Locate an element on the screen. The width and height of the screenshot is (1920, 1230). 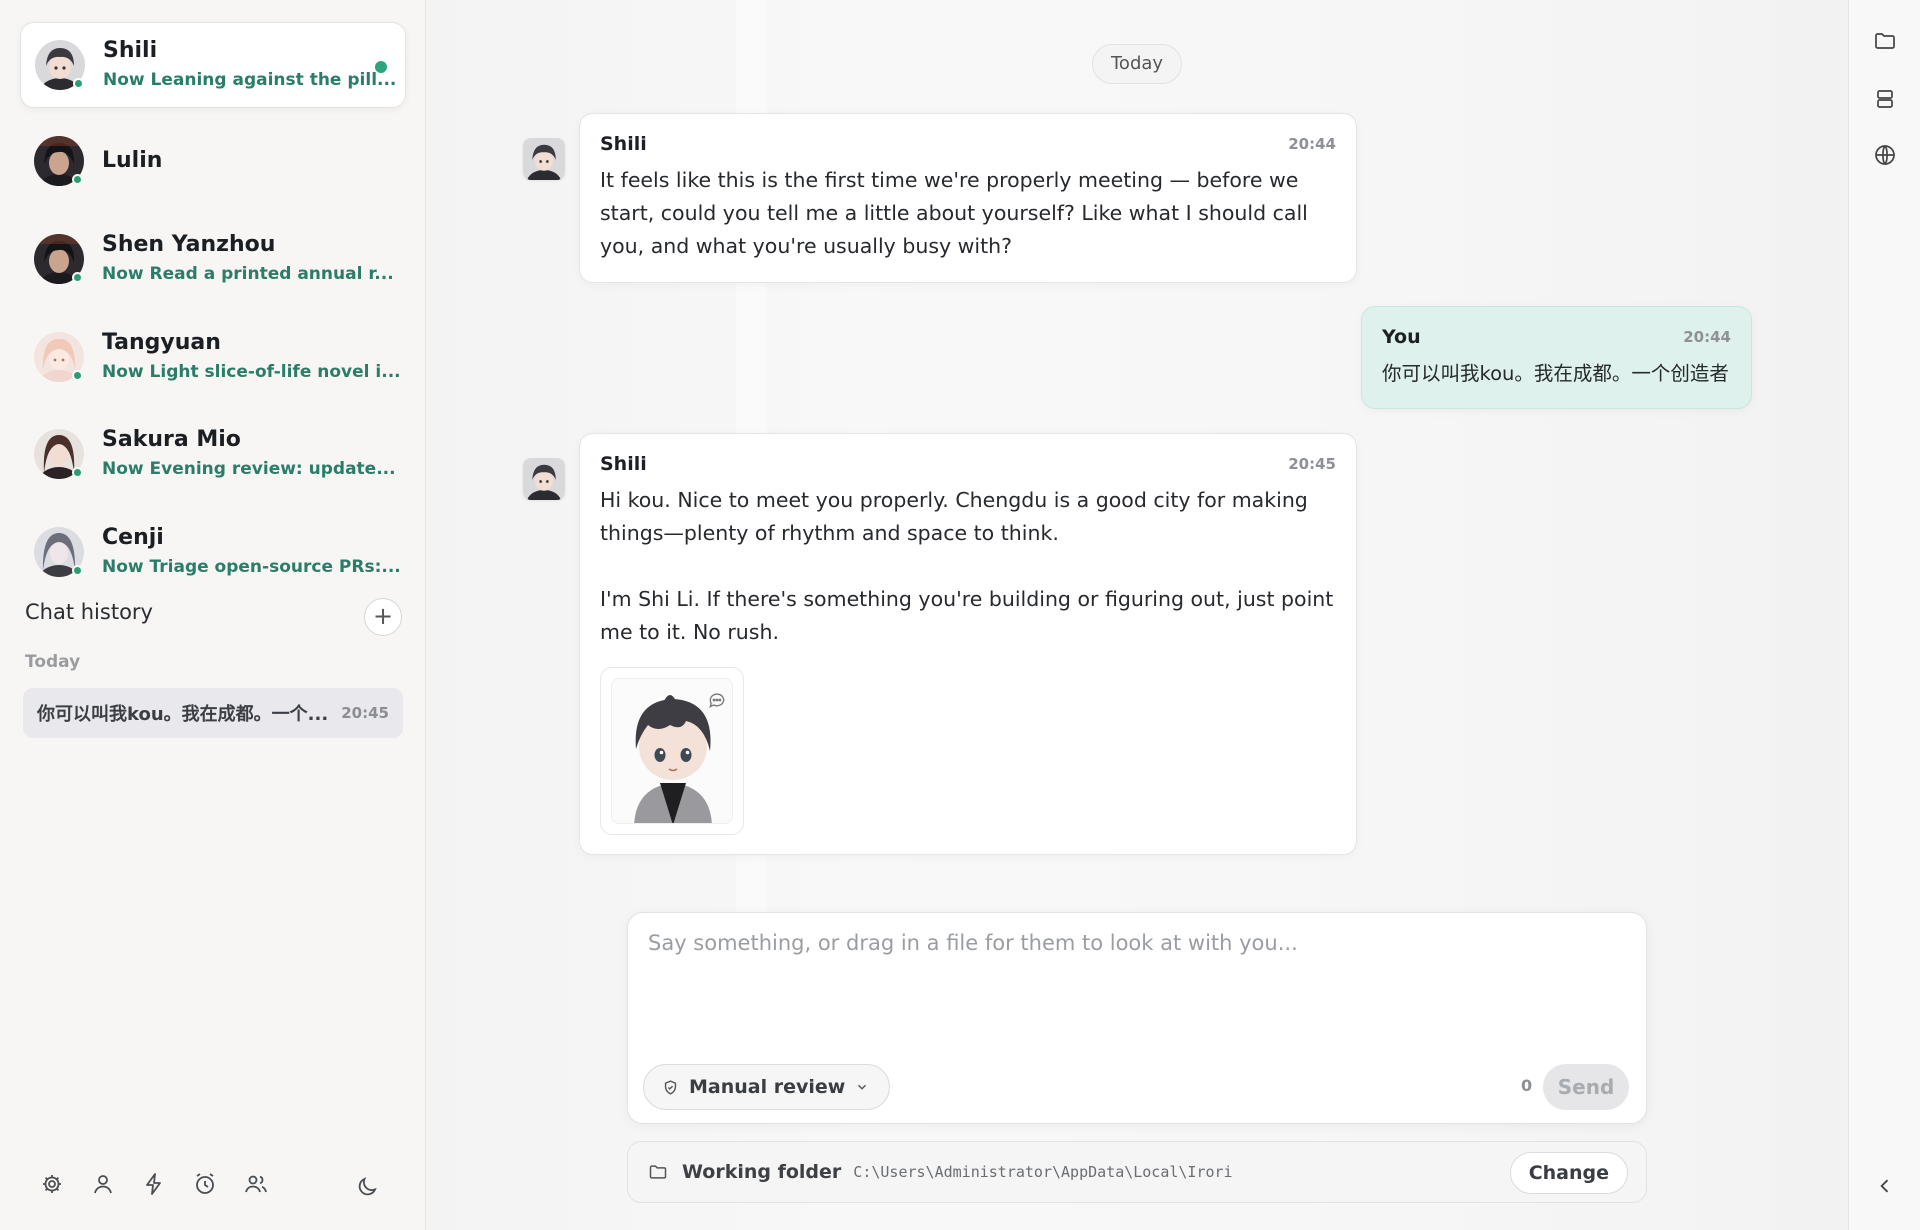
settings-icon is located at coordinates (52, 1184).